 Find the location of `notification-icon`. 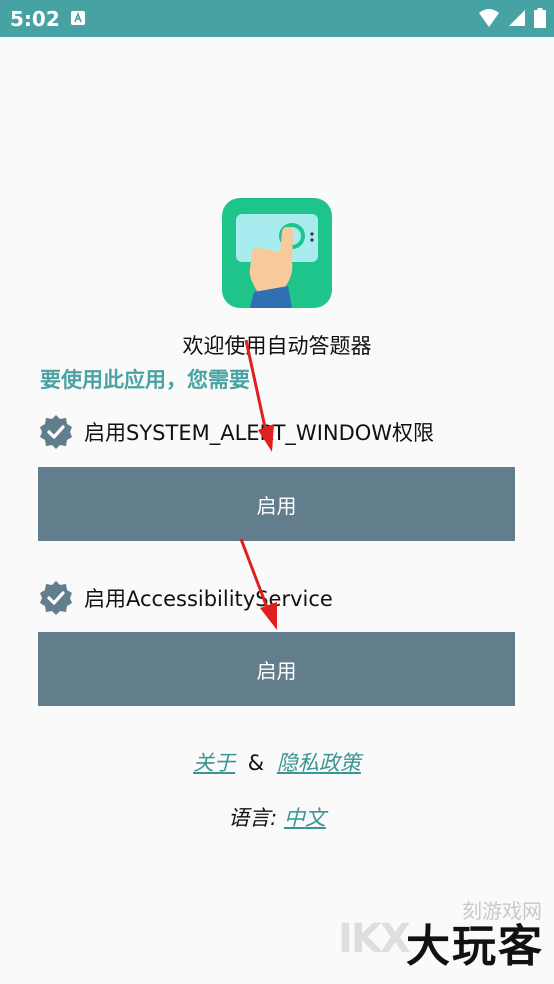

notification-icon is located at coordinates (78, 18).